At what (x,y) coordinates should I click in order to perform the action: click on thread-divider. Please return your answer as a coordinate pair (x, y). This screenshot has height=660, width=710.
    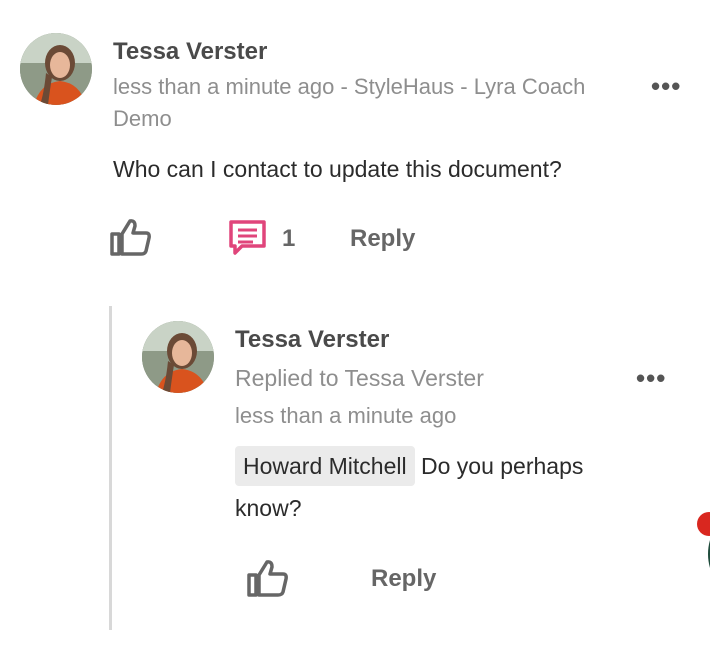
    Looking at the image, I should click on (110, 468).